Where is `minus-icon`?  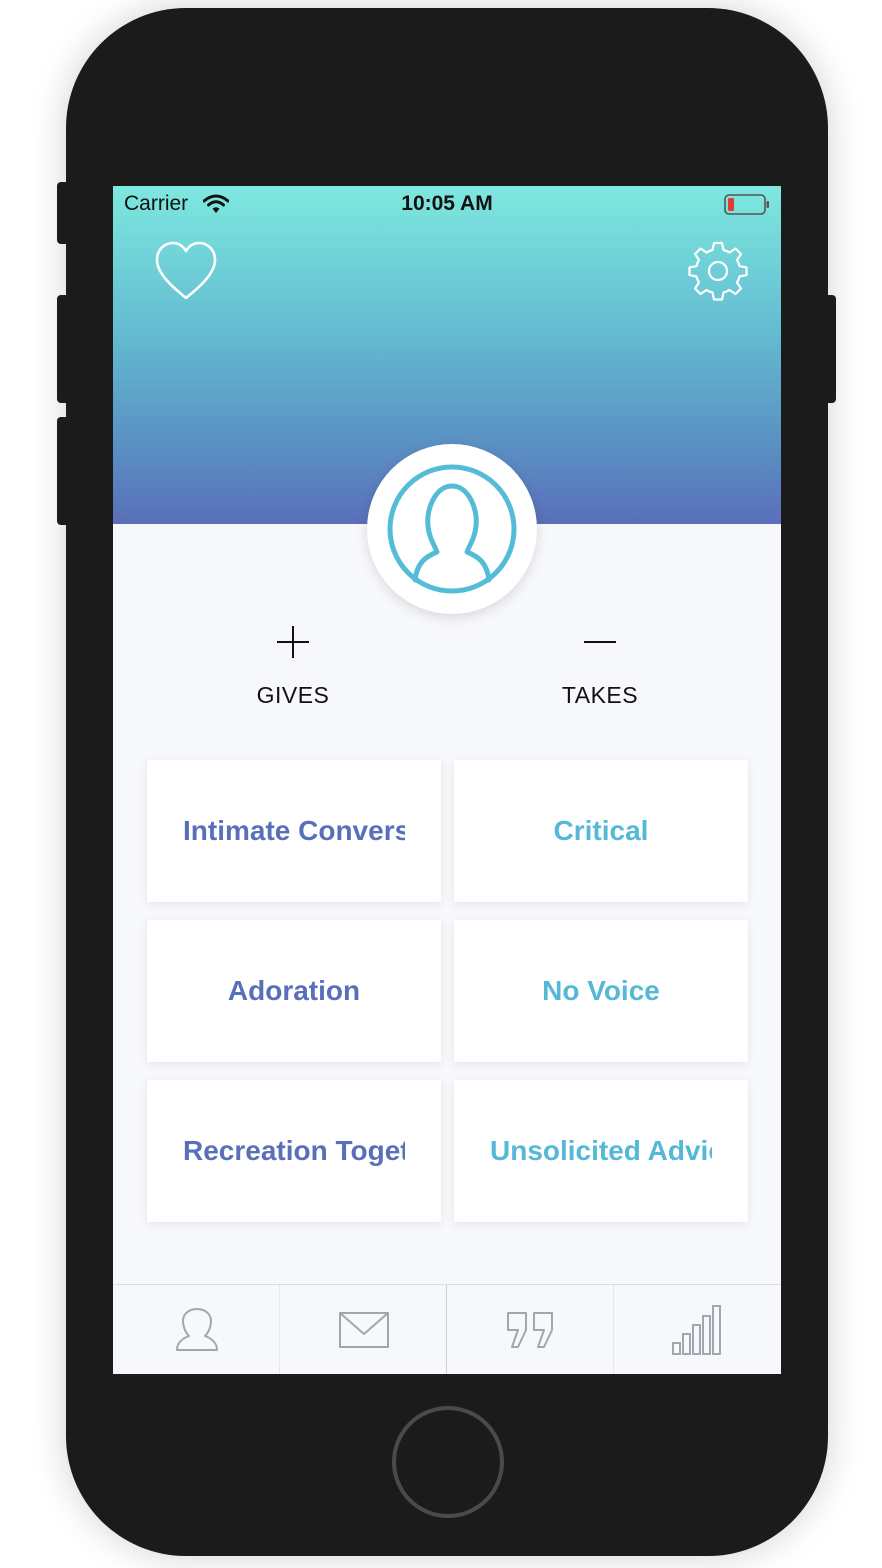 minus-icon is located at coordinates (600, 642).